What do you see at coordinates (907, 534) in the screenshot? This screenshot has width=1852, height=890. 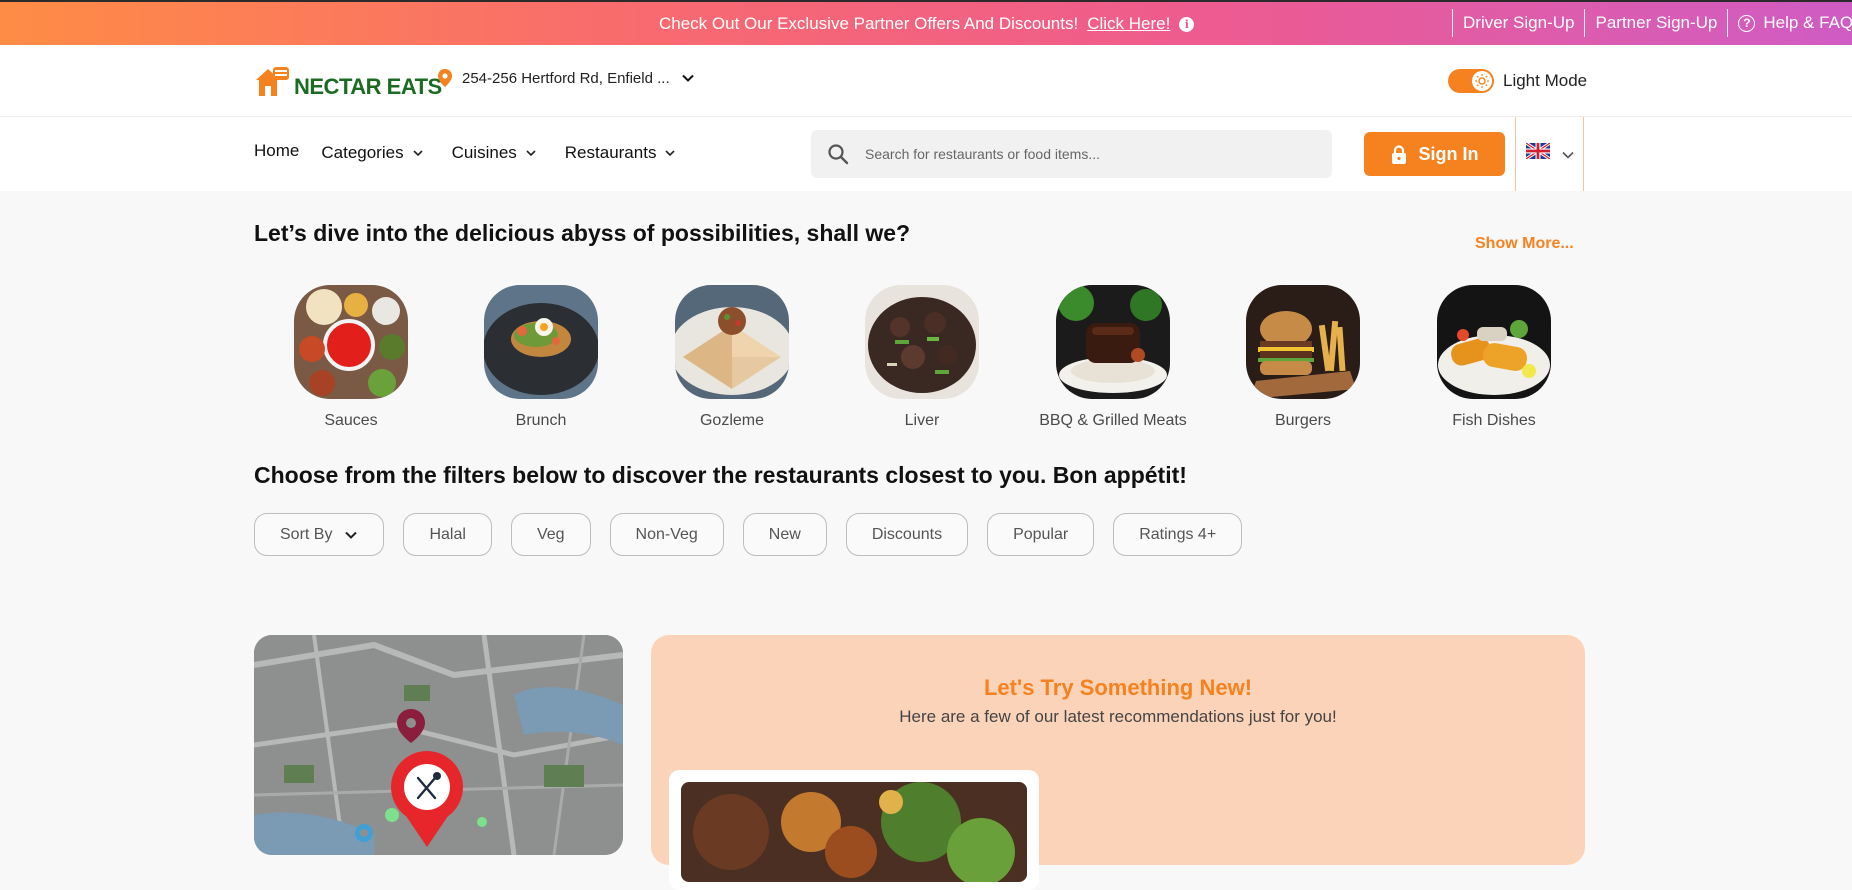 I see `filter-chip-discounts: Discounts` at bounding box center [907, 534].